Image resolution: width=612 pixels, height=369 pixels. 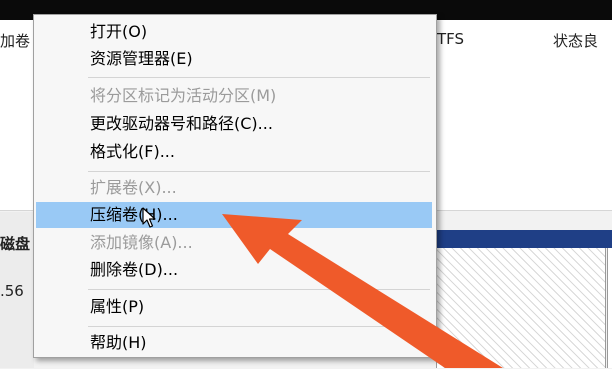 I want to click on bg-disk-size: .56, so click(x=12, y=291).